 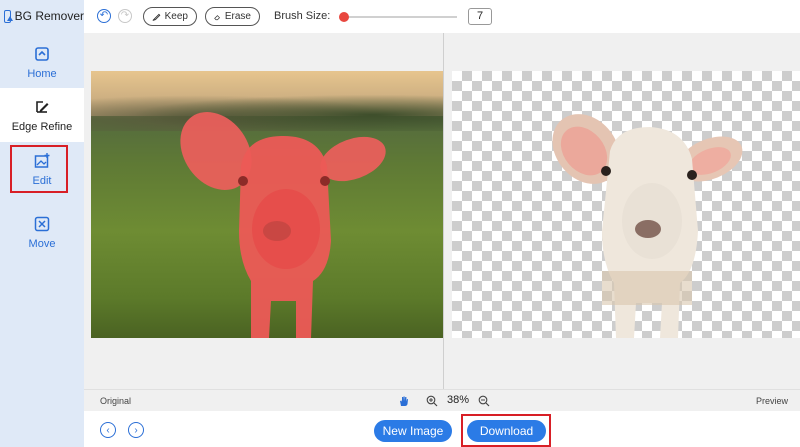 What do you see at coordinates (42, 73) in the screenshot?
I see `sidebar-item-label: Home` at bounding box center [42, 73].